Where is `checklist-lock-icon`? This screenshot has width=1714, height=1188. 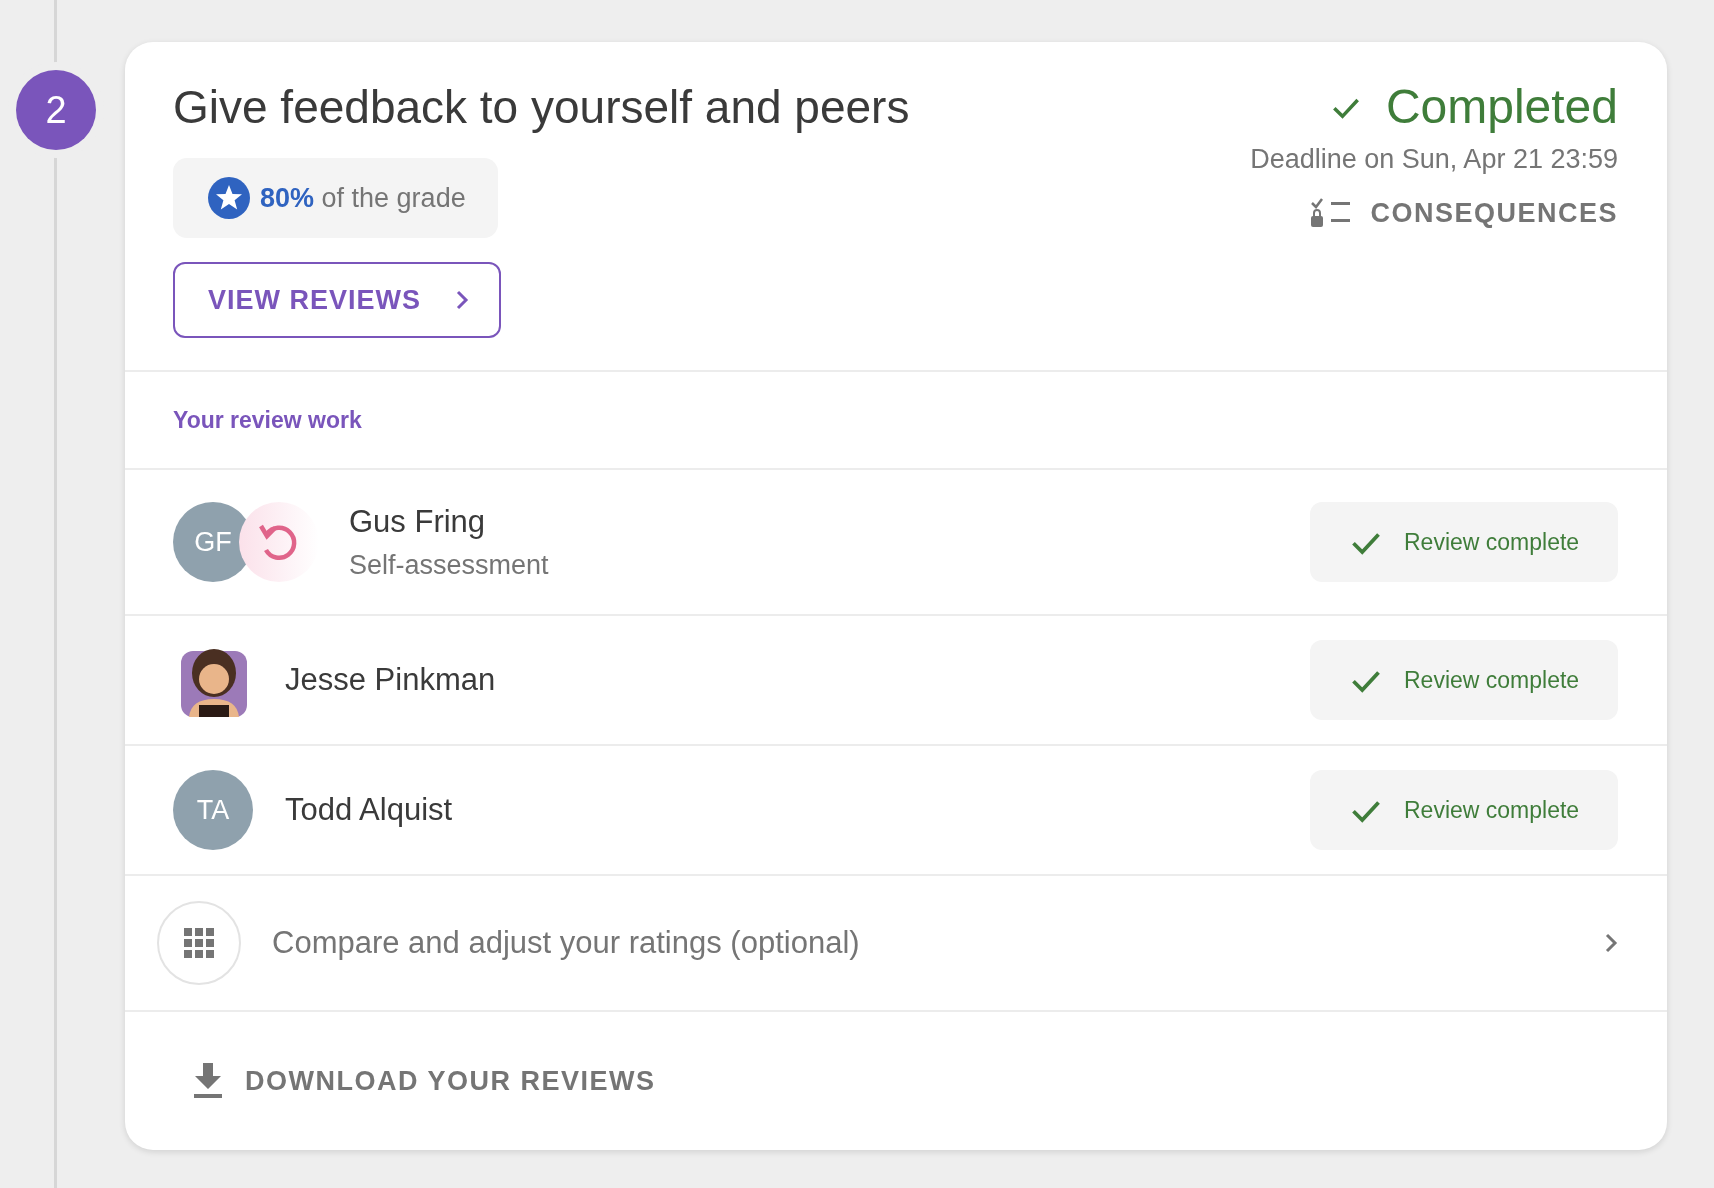
checklist-lock-icon is located at coordinates (1331, 213).